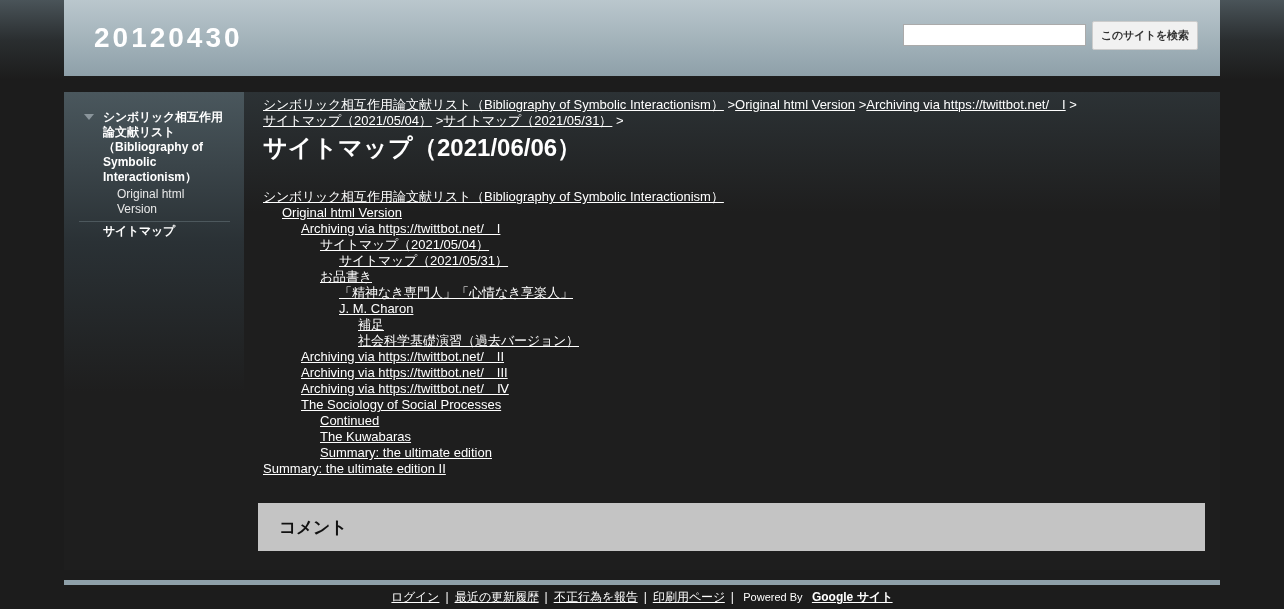 The width and height of the screenshot is (1284, 609). I want to click on breadcrumb-link: サイトマップ（2021/05/31）, so click(528, 120).